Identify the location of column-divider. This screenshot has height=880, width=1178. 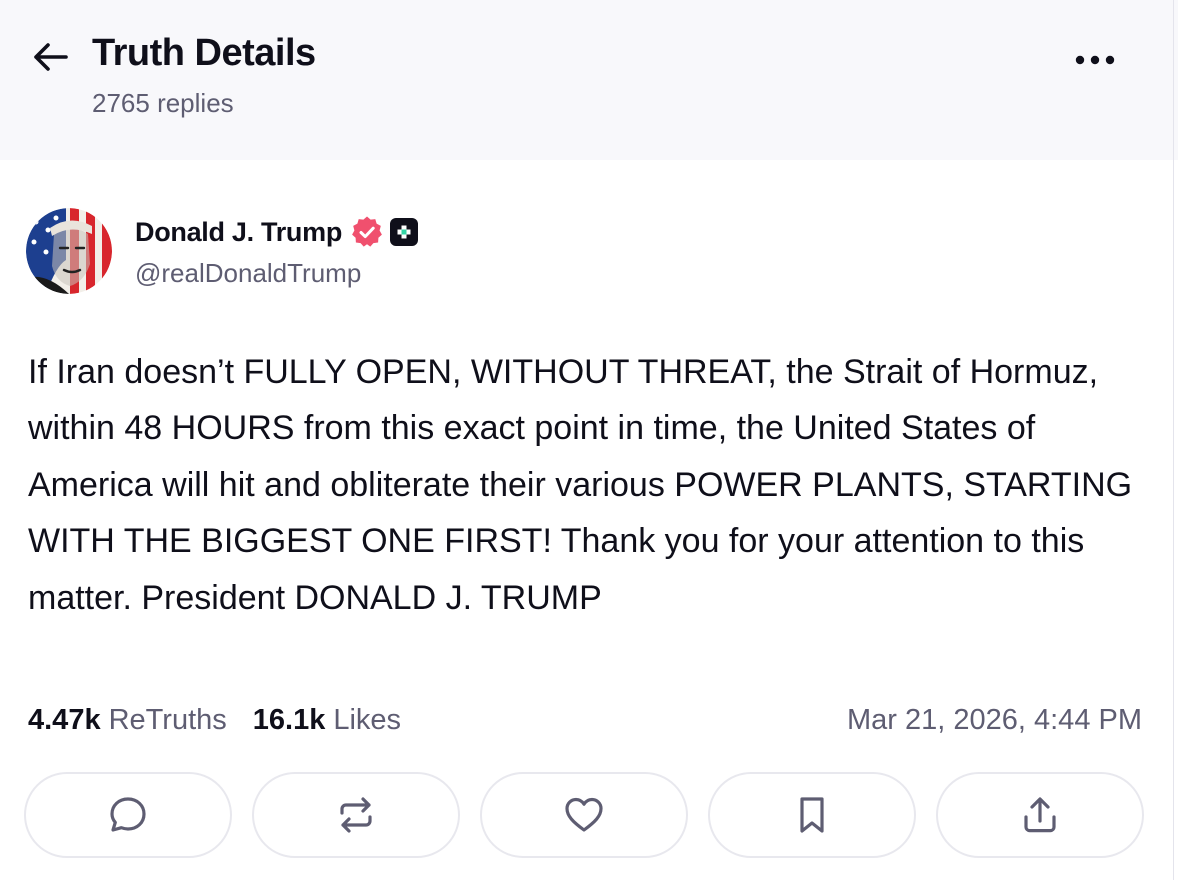
(1173, 440).